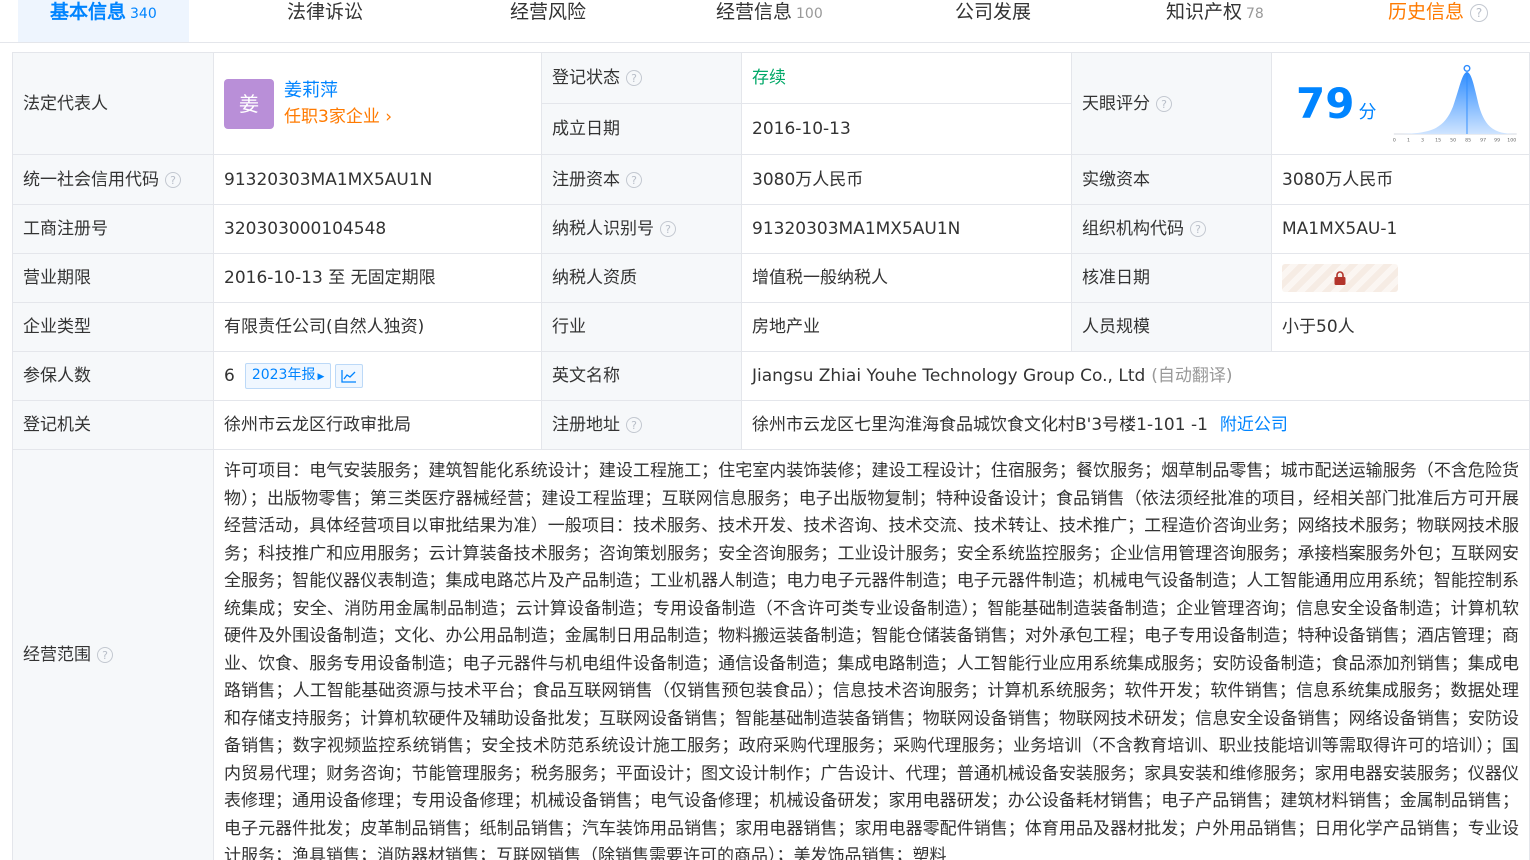  What do you see at coordinates (386, 116) in the screenshot?
I see `chevron-right-icon: ›` at bounding box center [386, 116].